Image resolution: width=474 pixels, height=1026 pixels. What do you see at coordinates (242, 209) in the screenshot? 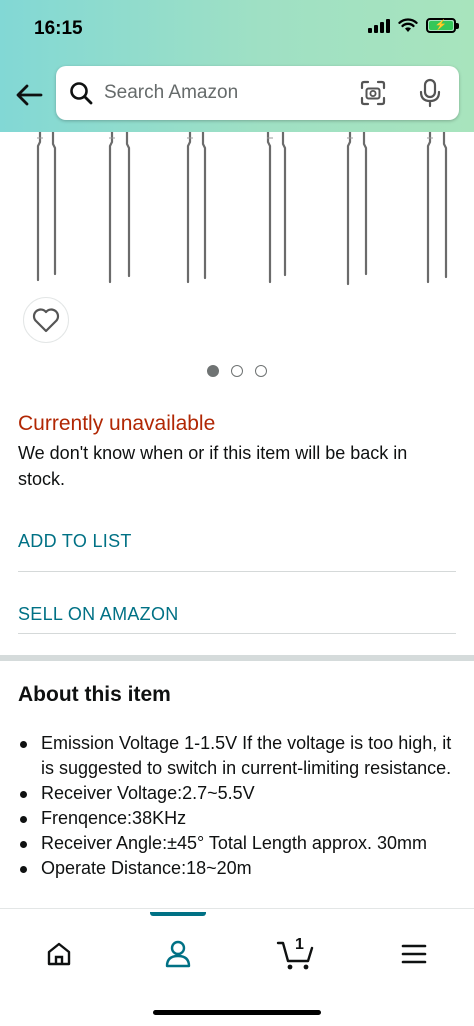
I see `product-photo-leds` at bounding box center [242, 209].